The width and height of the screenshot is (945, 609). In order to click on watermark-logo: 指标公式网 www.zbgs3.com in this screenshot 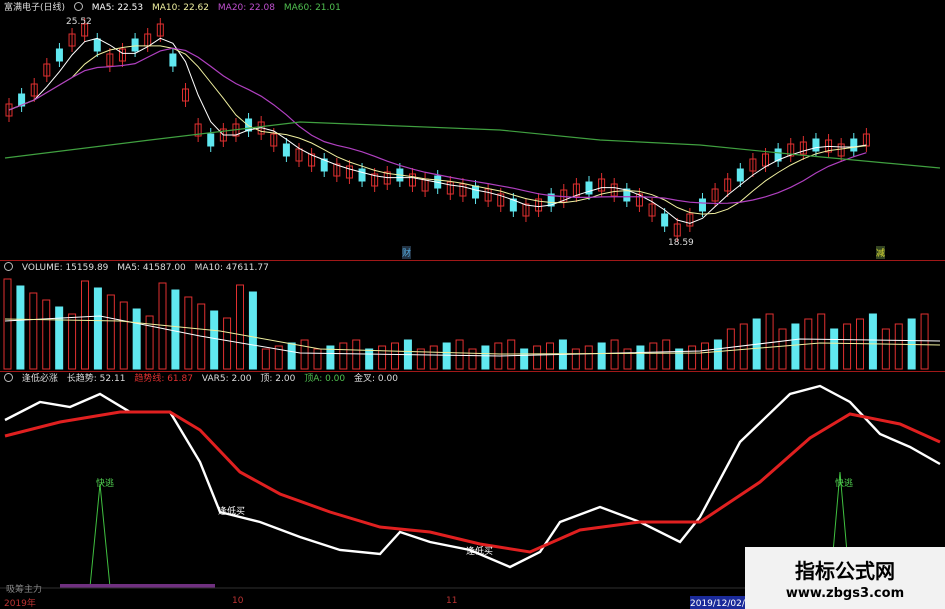, I will do `click(845, 578)`.